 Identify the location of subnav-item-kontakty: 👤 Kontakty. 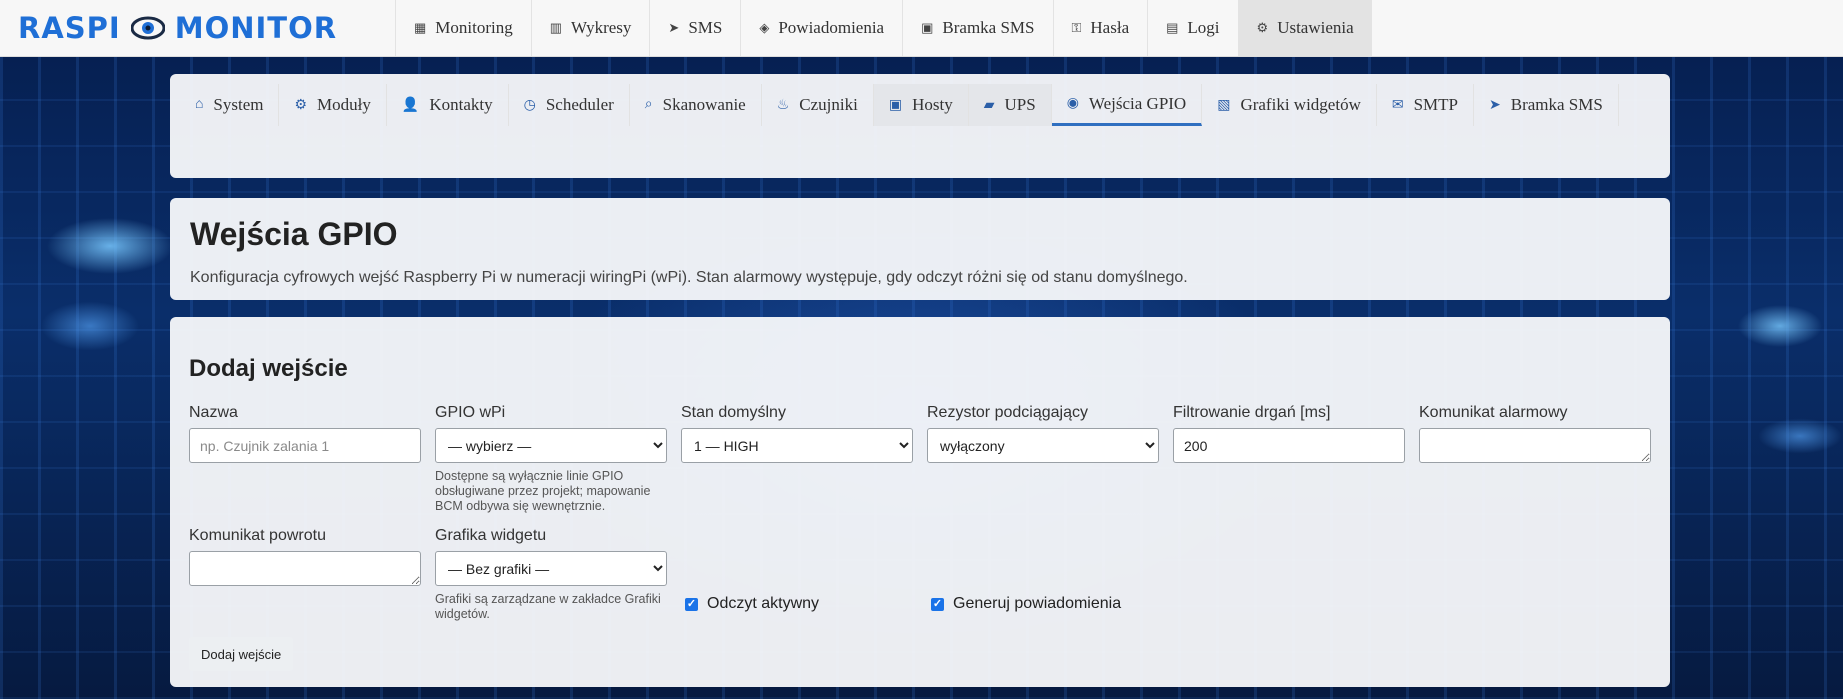
(448, 105).